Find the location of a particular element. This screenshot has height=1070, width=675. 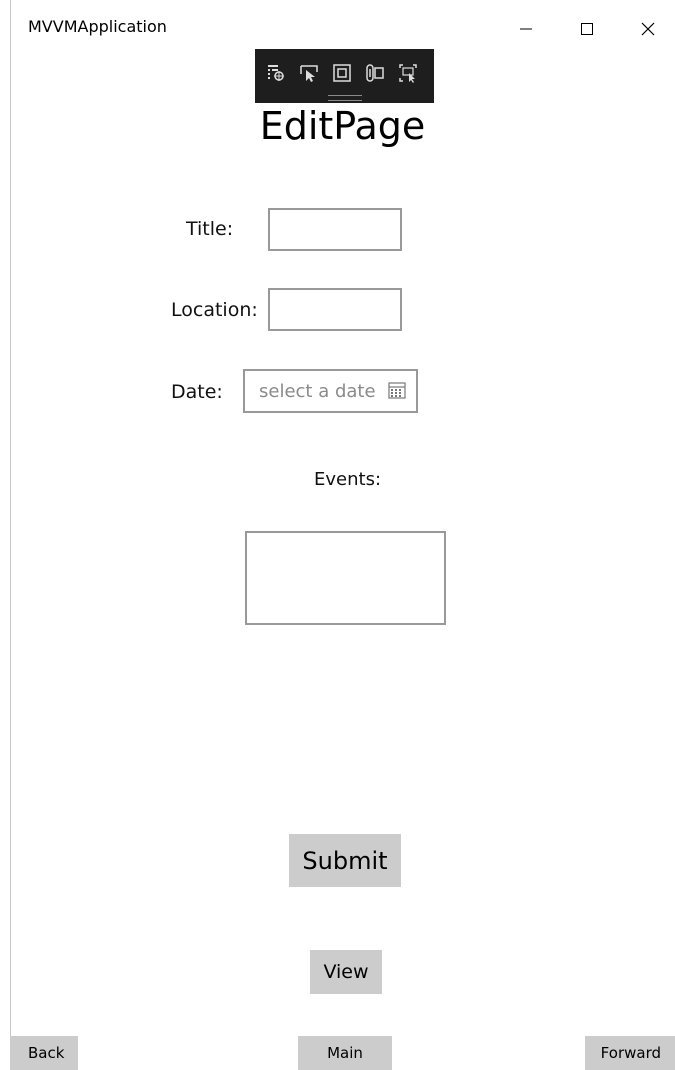

page-title: EditPage is located at coordinates (342, 126).